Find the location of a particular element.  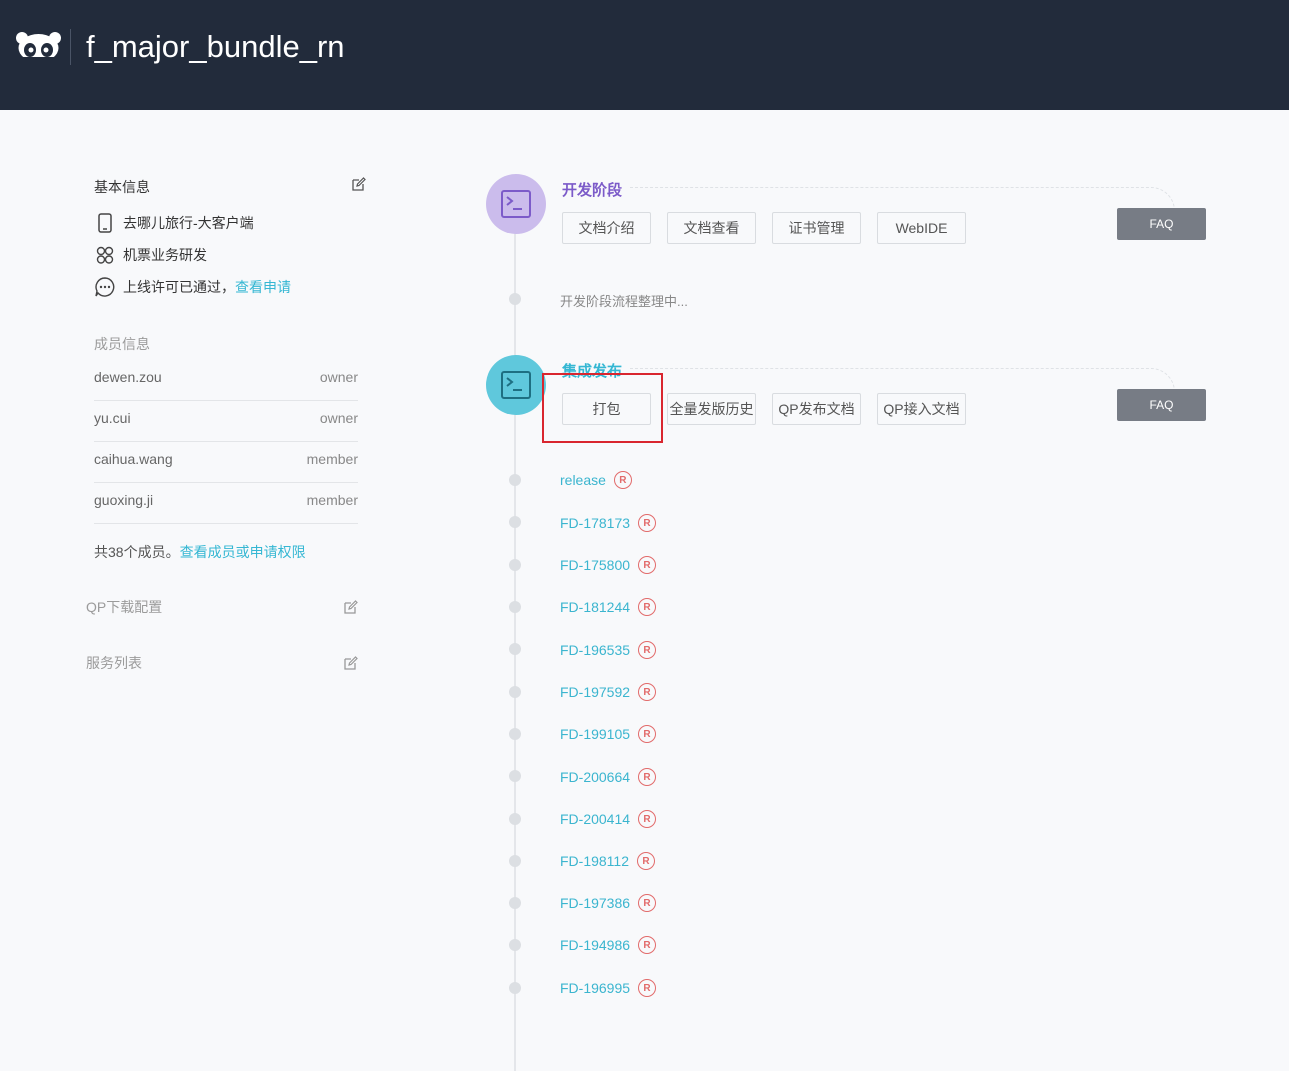

branch-name: FD-196535 is located at coordinates (595, 650).